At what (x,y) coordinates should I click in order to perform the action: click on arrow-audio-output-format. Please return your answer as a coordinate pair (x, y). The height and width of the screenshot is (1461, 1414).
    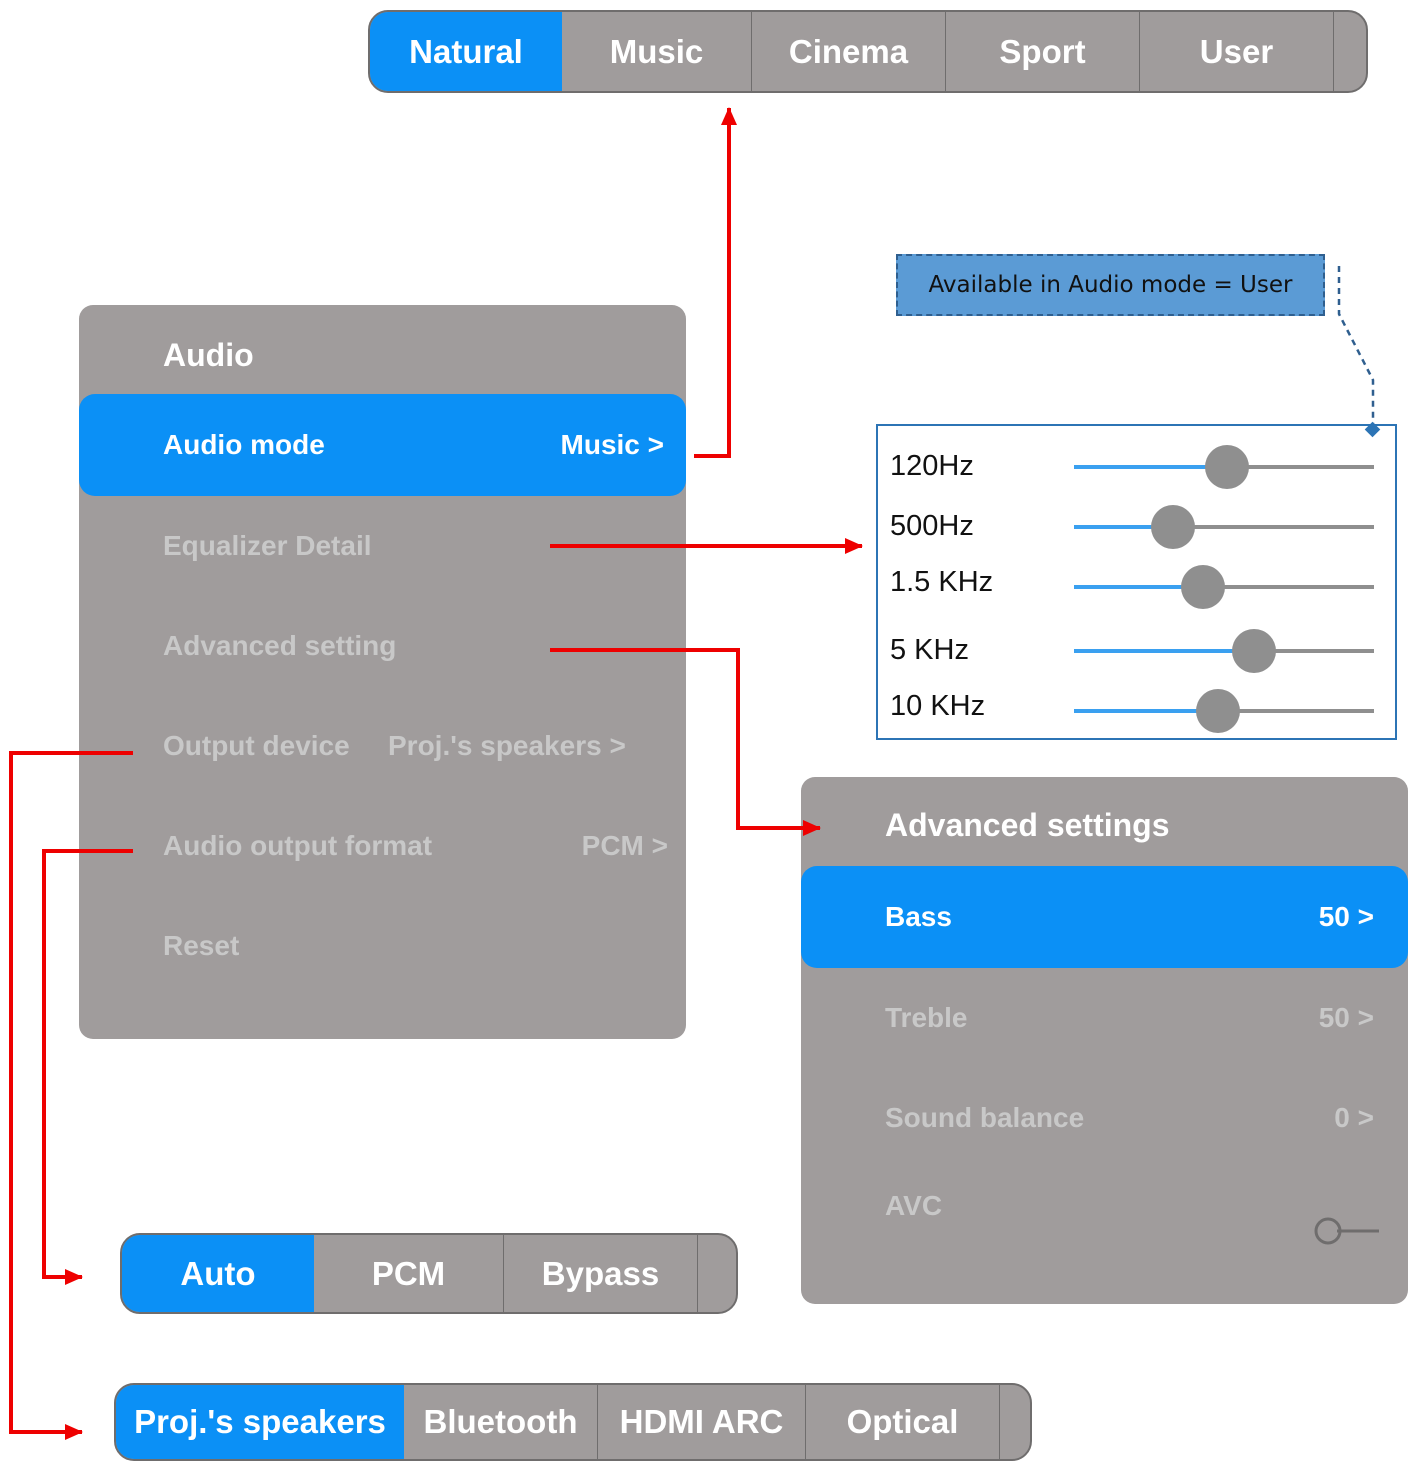
    Looking at the image, I should click on (87, 1067).